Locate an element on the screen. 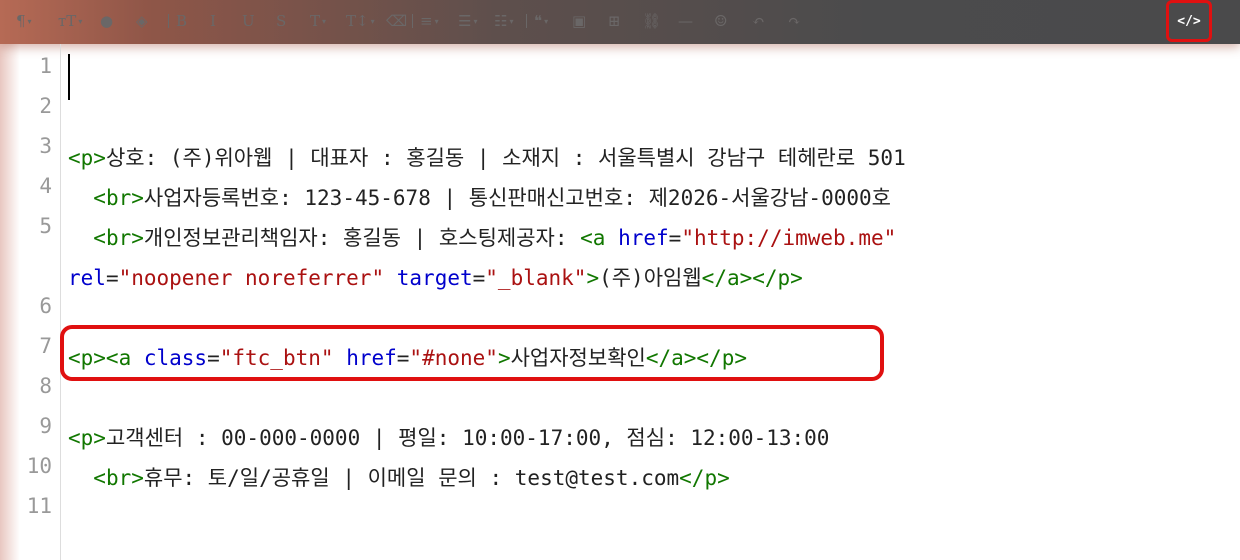  paragraph-format-button: ¶ ▾ is located at coordinates (24, 21).